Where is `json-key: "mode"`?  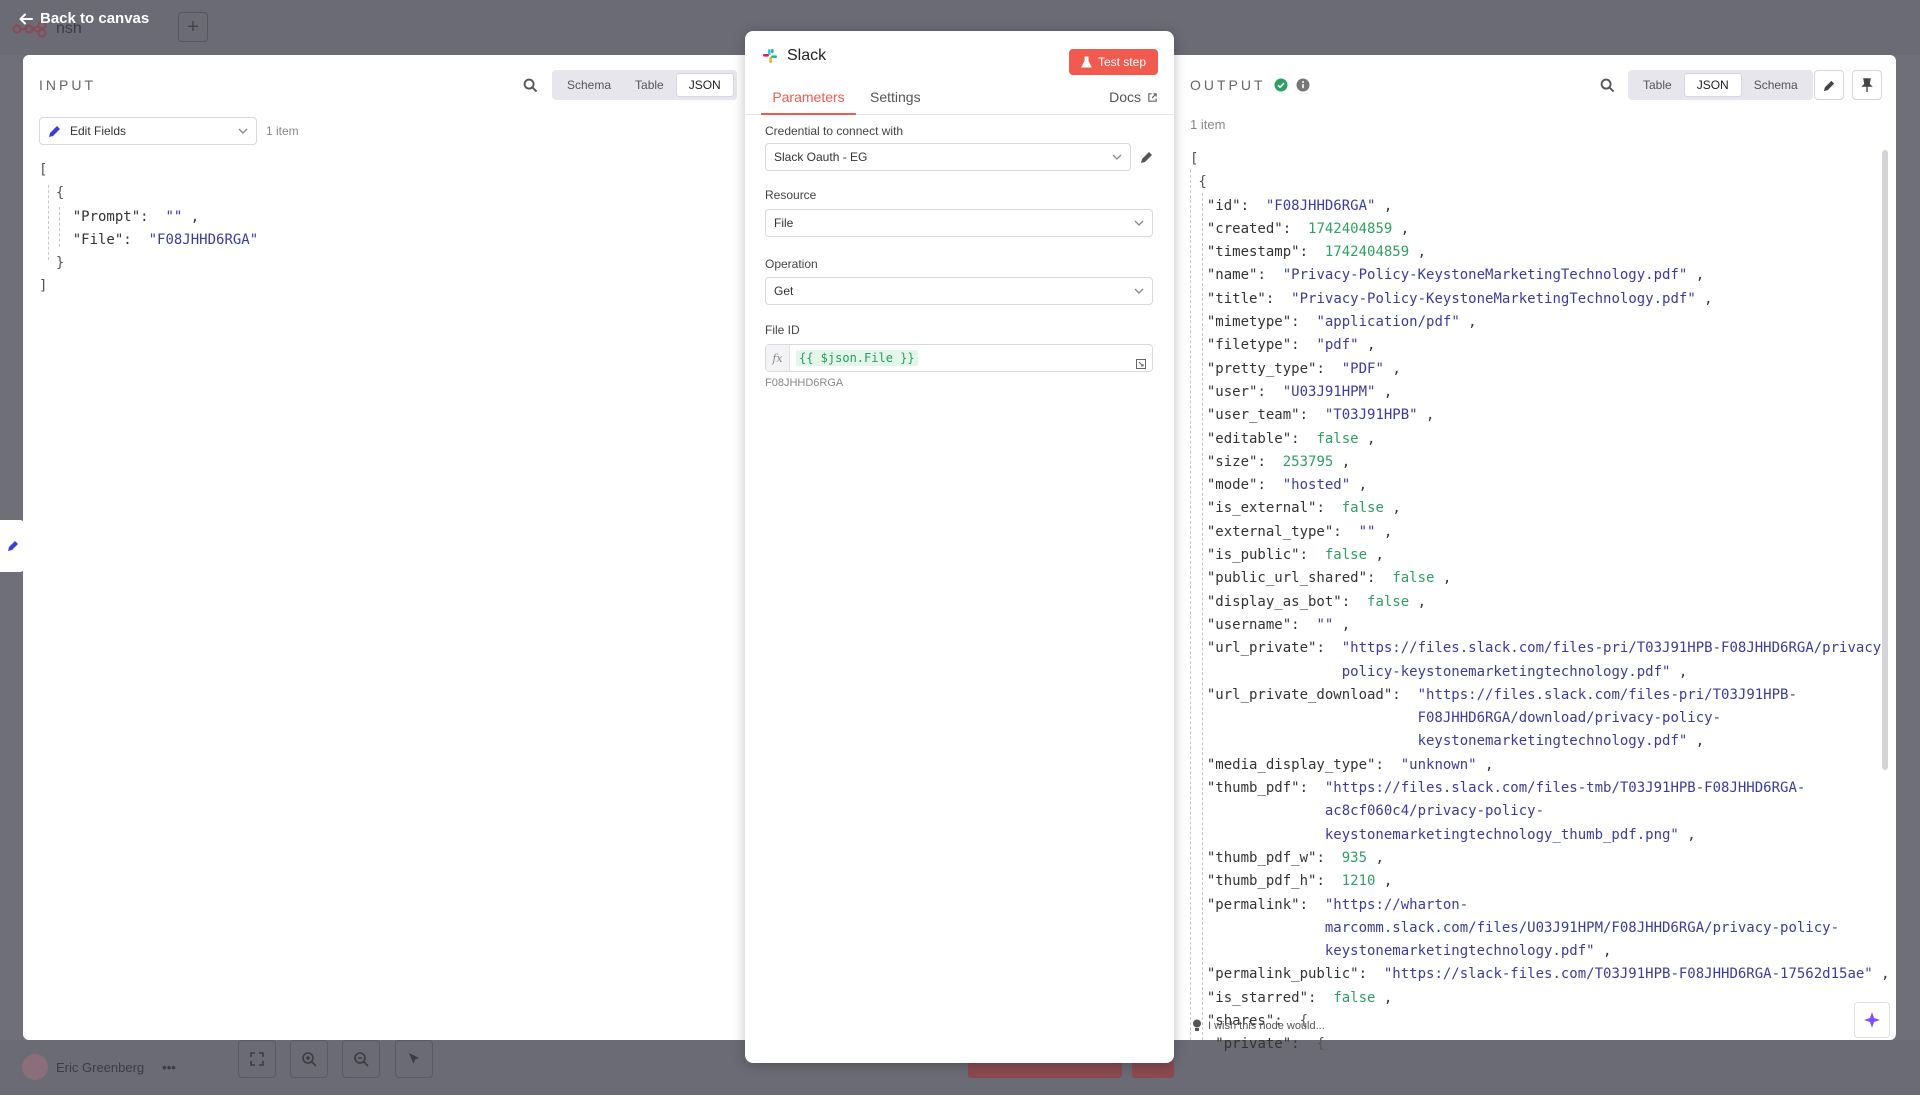 json-key: "mode" is located at coordinates (1232, 485).